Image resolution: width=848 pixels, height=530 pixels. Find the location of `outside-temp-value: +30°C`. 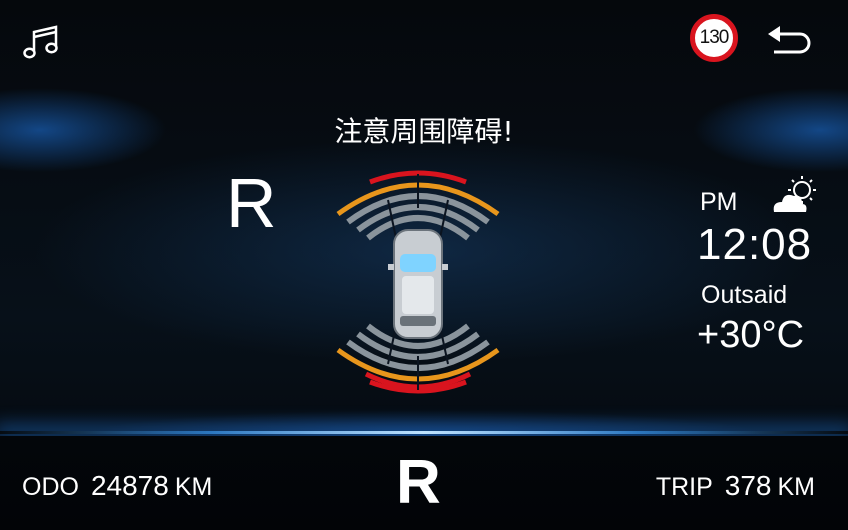

outside-temp-value: +30°C is located at coordinates (751, 335).